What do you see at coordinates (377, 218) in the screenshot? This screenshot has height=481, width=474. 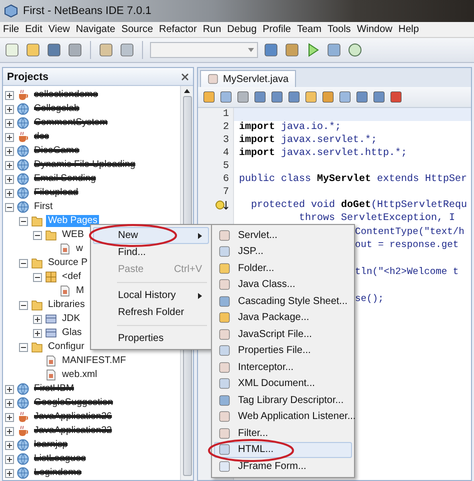 I see `code-line: throws ServletException, I` at bounding box center [377, 218].